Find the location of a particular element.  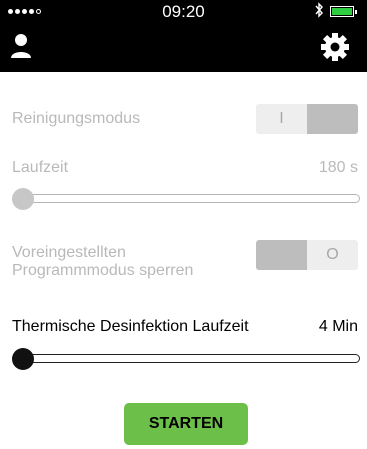

runtime-value: 180 s is located at coordinates (338, 167).